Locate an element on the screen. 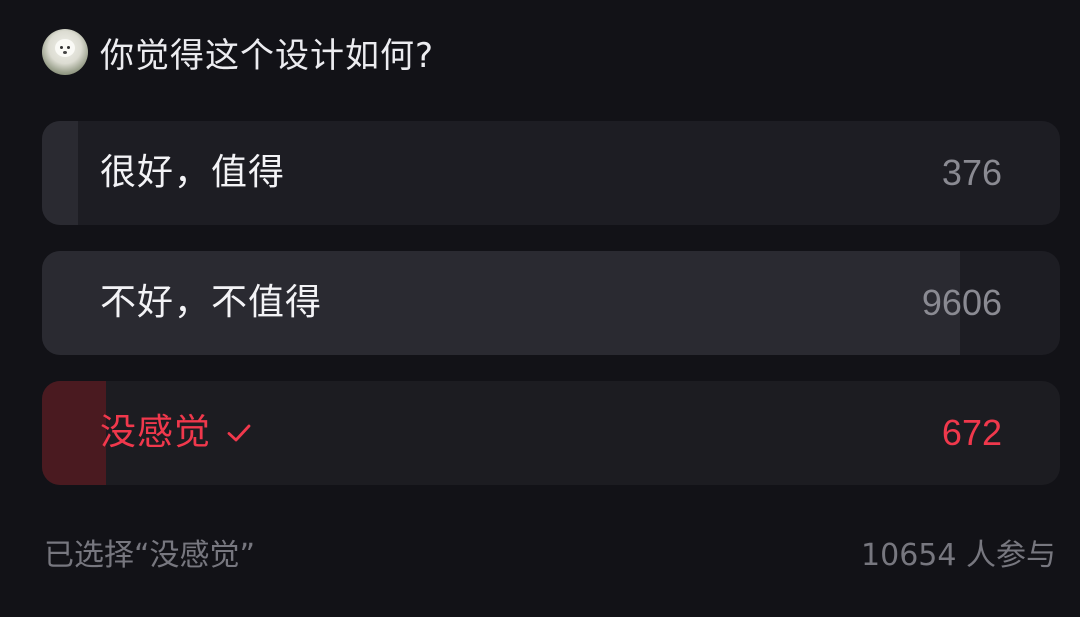 This screenshot has width=1080, height=617. option-label: 很好，值得 is located at coordinates (193, 172).